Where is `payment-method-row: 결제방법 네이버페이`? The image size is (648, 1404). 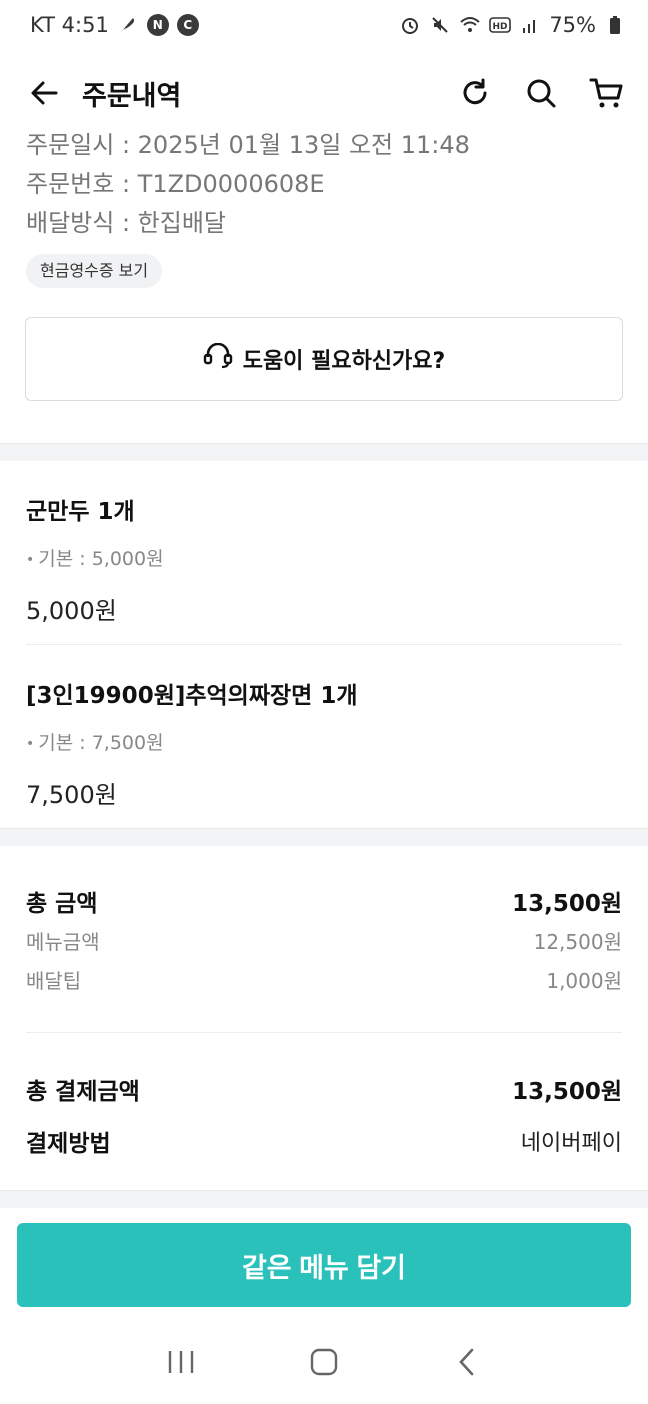 payment-method-row: 결제방법 네이버페이 is located at coordinates (324, 1141).